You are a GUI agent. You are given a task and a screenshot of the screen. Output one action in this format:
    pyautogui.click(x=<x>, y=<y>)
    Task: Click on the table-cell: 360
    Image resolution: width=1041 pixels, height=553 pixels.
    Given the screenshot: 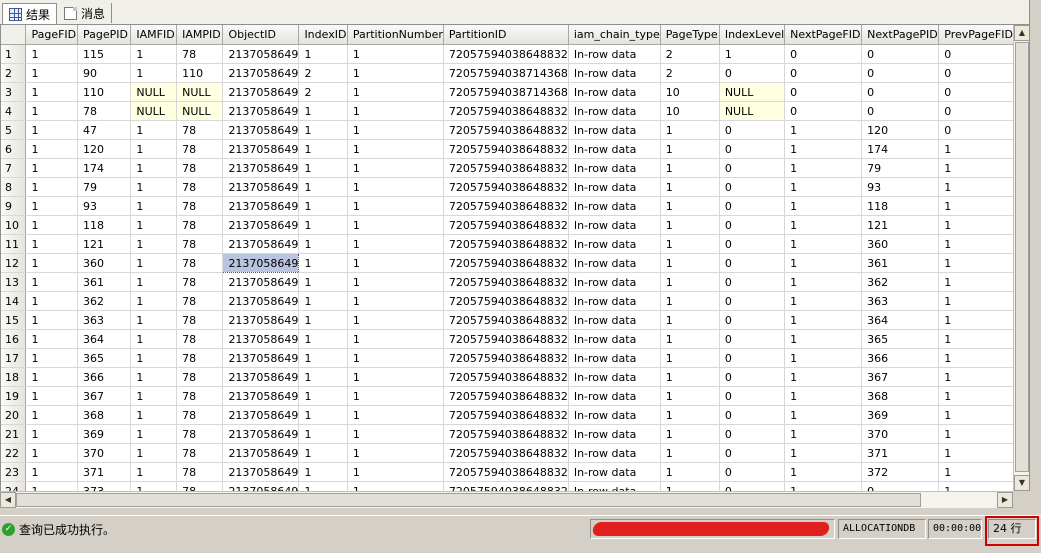 What is the action you would take?
    pyautogui.click(x=104, y=263)
    